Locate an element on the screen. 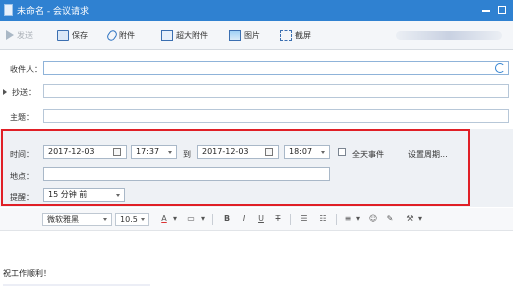  window-title: 未命名 - 会议请求 is located at coordinates (53, 12).